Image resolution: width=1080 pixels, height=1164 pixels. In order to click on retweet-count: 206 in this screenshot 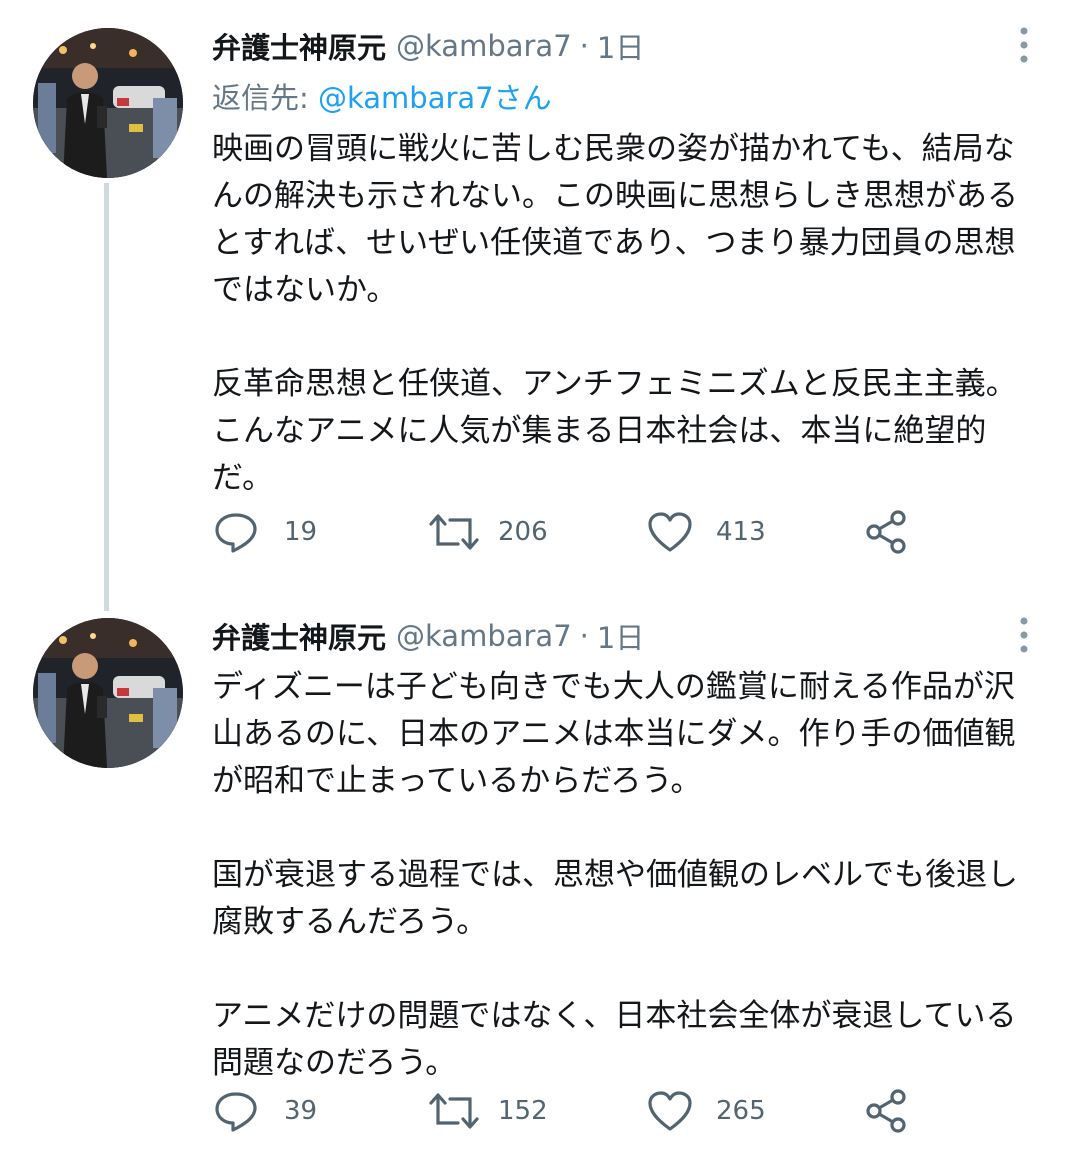, I will do `click(523, 532)`.